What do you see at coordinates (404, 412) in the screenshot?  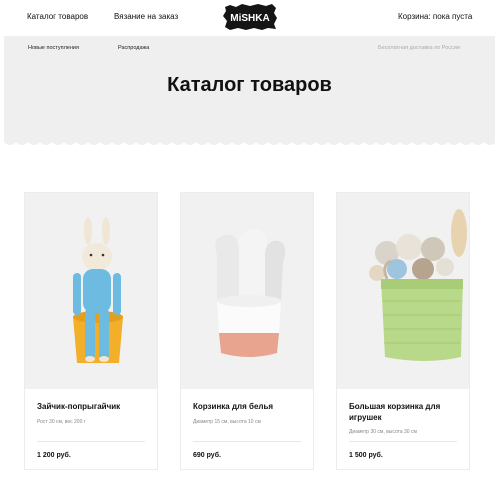 I see `product-name: Большая корзинка для игрушек` at bounding box center [404, 412].